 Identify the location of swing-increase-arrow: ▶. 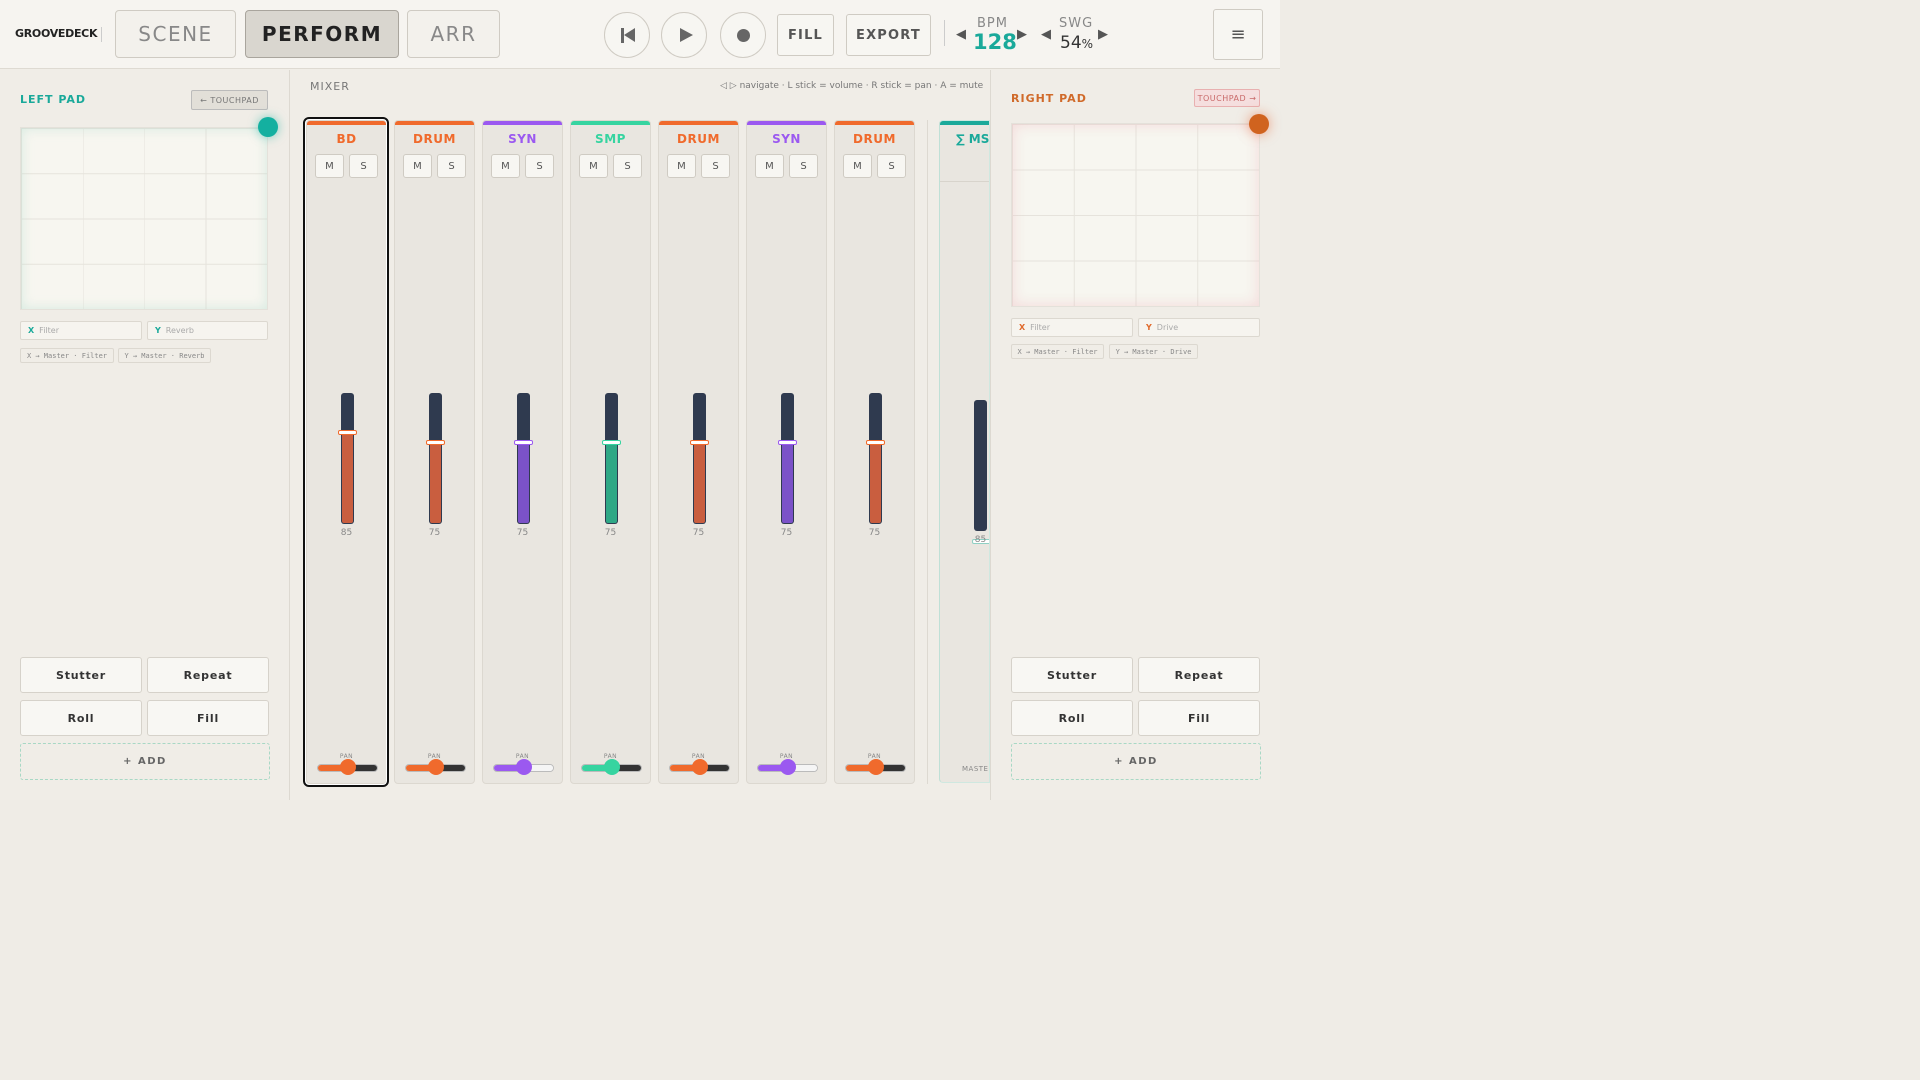
(1103, 34).